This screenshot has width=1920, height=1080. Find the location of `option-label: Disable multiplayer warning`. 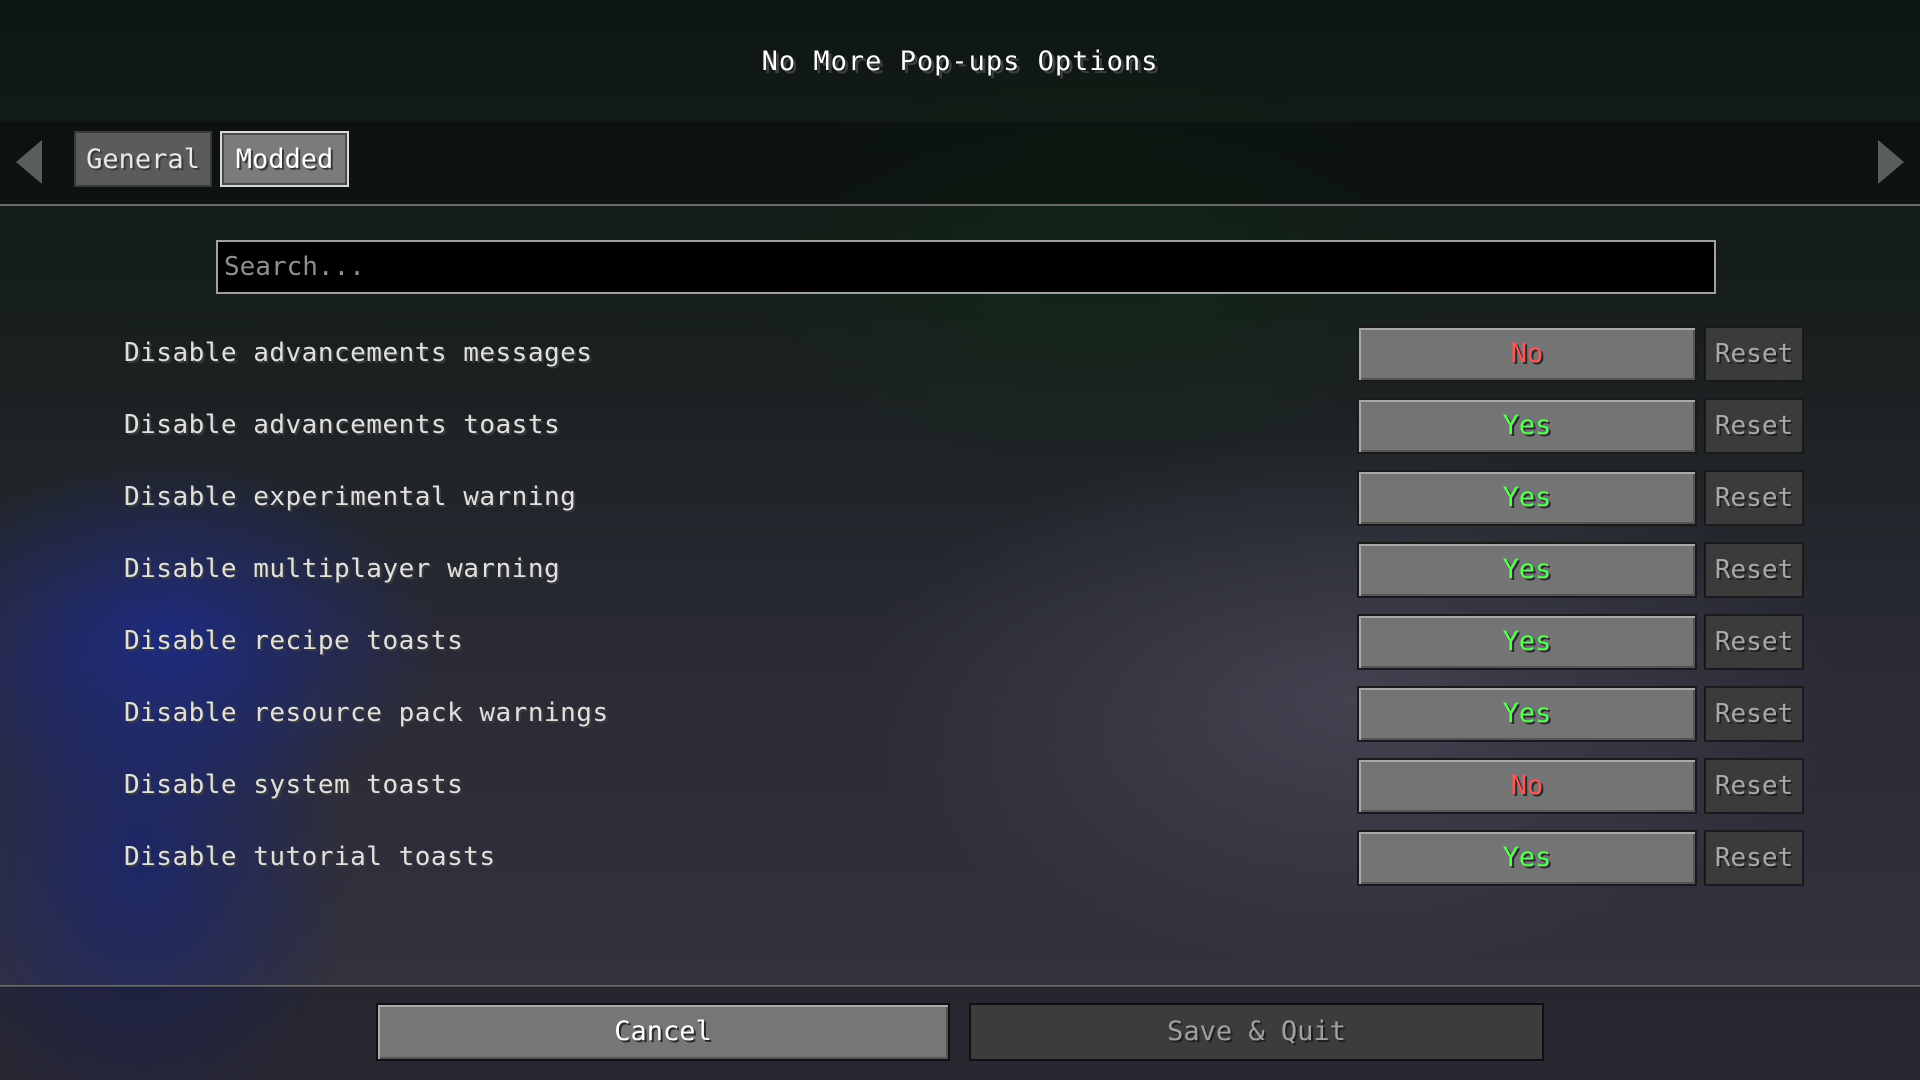

option-label: Disable multiplayer warning is located at coordinates (342, 569).